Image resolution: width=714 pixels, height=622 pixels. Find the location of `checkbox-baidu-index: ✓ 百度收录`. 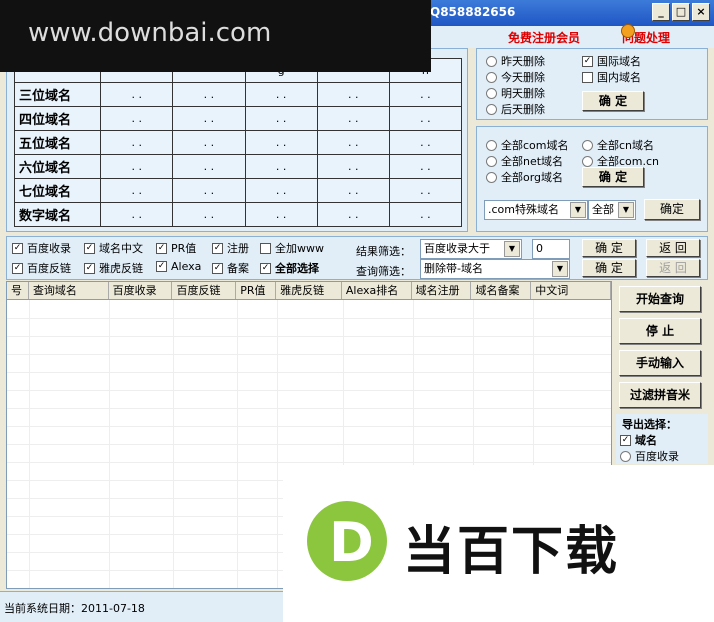

checkbox-baidu-index: ✓ 百度收录 is located at coordinates (41, 248).